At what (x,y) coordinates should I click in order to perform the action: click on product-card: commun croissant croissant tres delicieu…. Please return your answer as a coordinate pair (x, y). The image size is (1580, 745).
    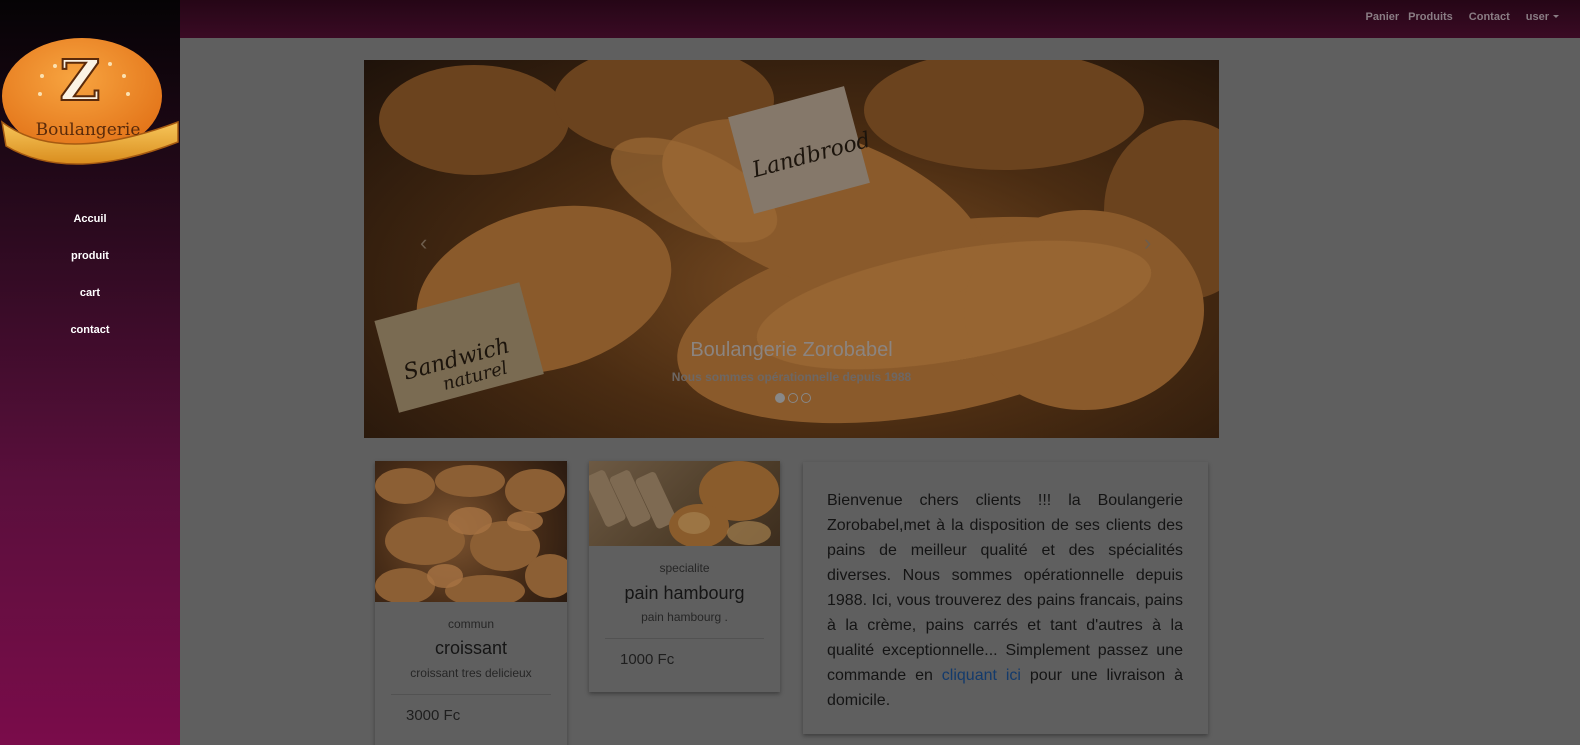
    Looking at the image, I should click on (471, 603).